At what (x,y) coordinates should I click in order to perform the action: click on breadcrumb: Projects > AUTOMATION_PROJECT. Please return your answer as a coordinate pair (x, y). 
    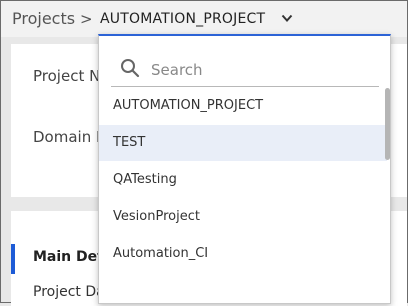
    Looking at the image, I should click on (204, 19).